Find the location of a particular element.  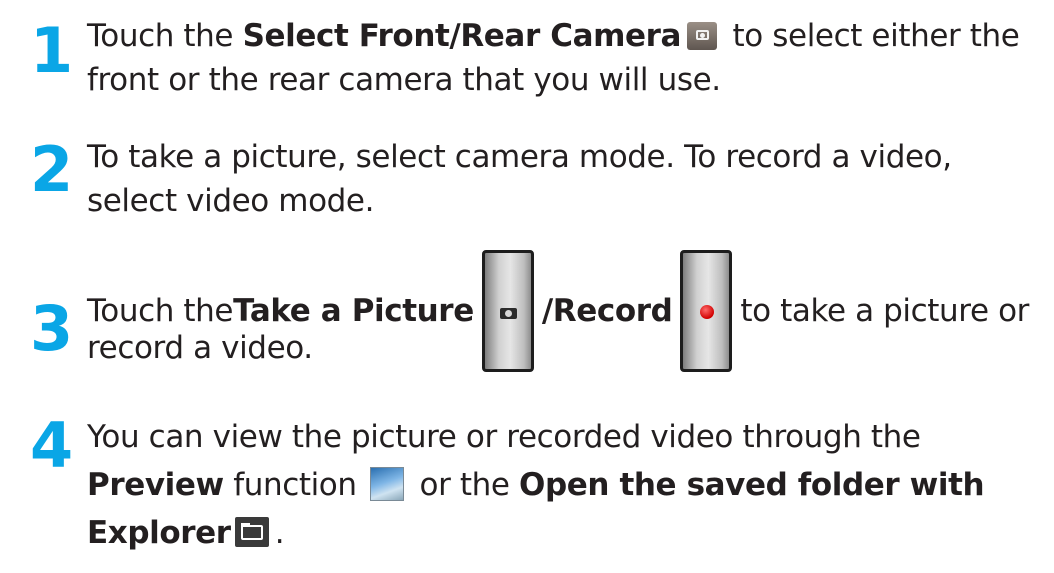

step-text-span: or the is located at coordinates (465, 485).